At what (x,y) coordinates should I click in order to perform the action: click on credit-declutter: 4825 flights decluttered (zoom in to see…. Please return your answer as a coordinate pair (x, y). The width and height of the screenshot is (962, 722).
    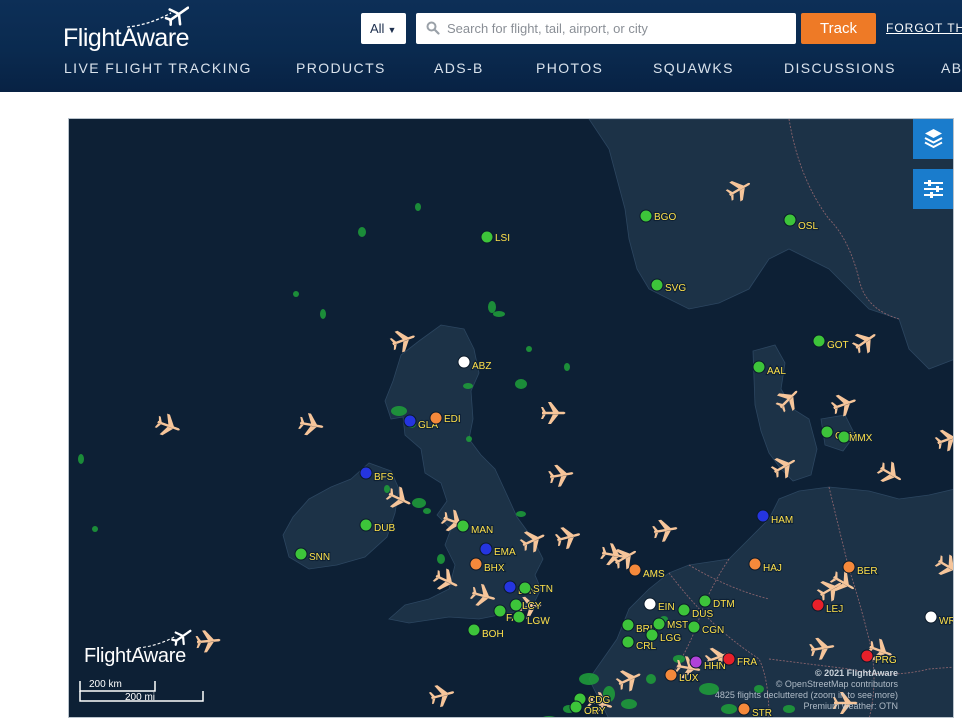
    Looking at the image, I should click on (806, 695).